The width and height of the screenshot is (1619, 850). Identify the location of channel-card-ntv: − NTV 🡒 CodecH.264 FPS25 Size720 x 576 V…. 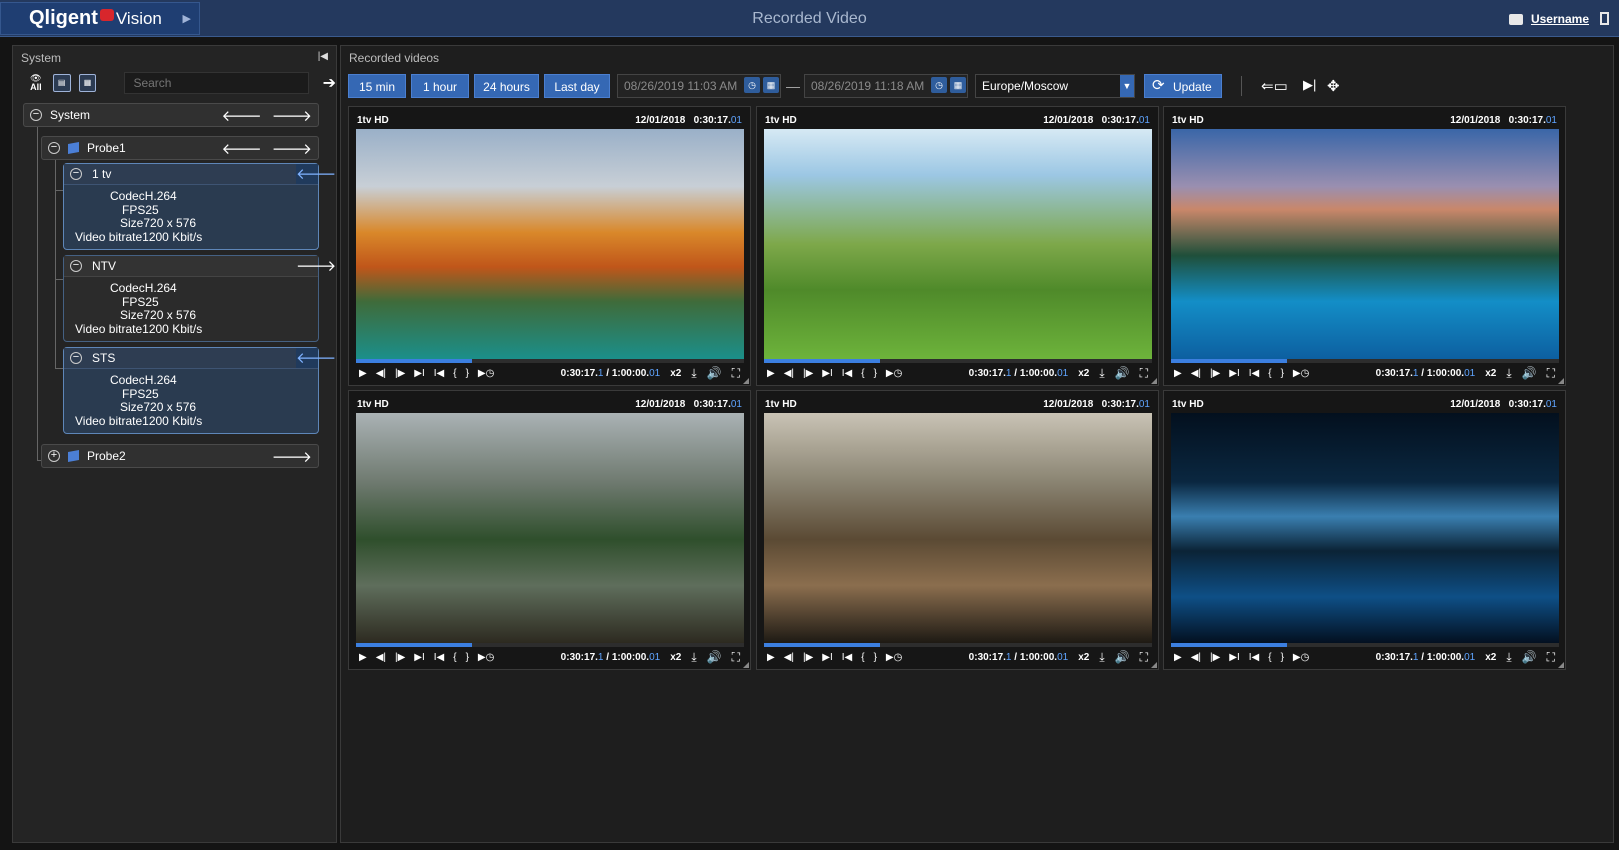
(199, 298).